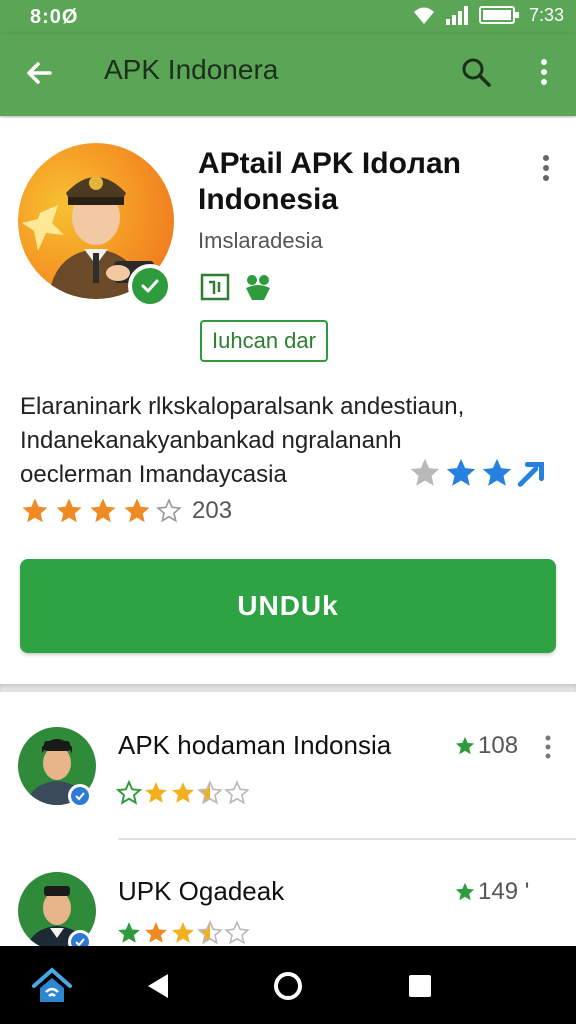 The width and height of the screenshot is (576, 1024). What do you see at coordinates (288, 767) in the screenshot?
I see `list-item: APK hodaman Indonsia 108` at bounding box center [288, 767].